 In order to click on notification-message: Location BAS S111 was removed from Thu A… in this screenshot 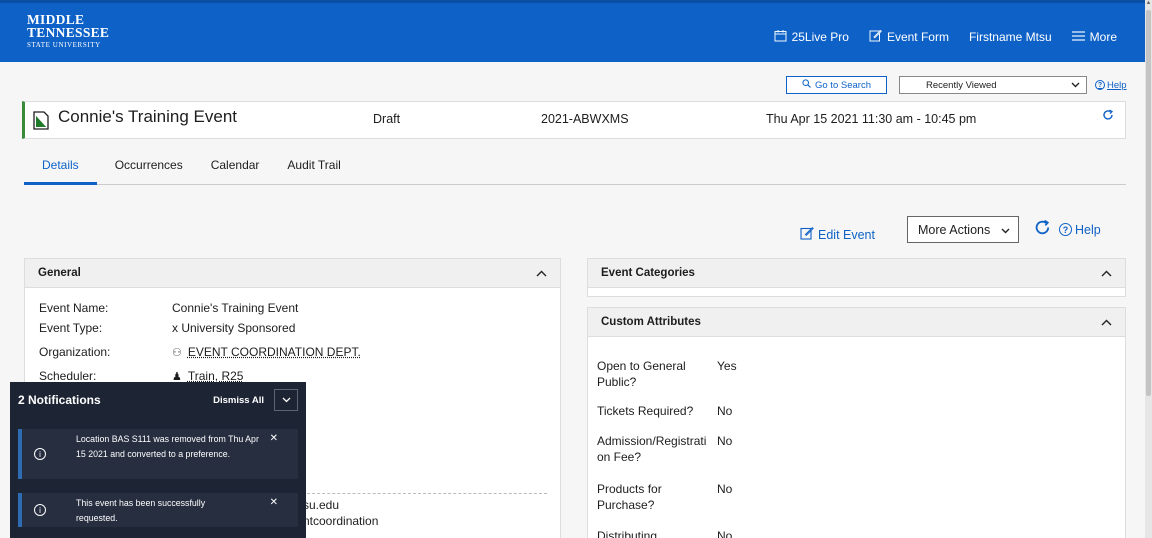, I will do `click(168, 447)`.